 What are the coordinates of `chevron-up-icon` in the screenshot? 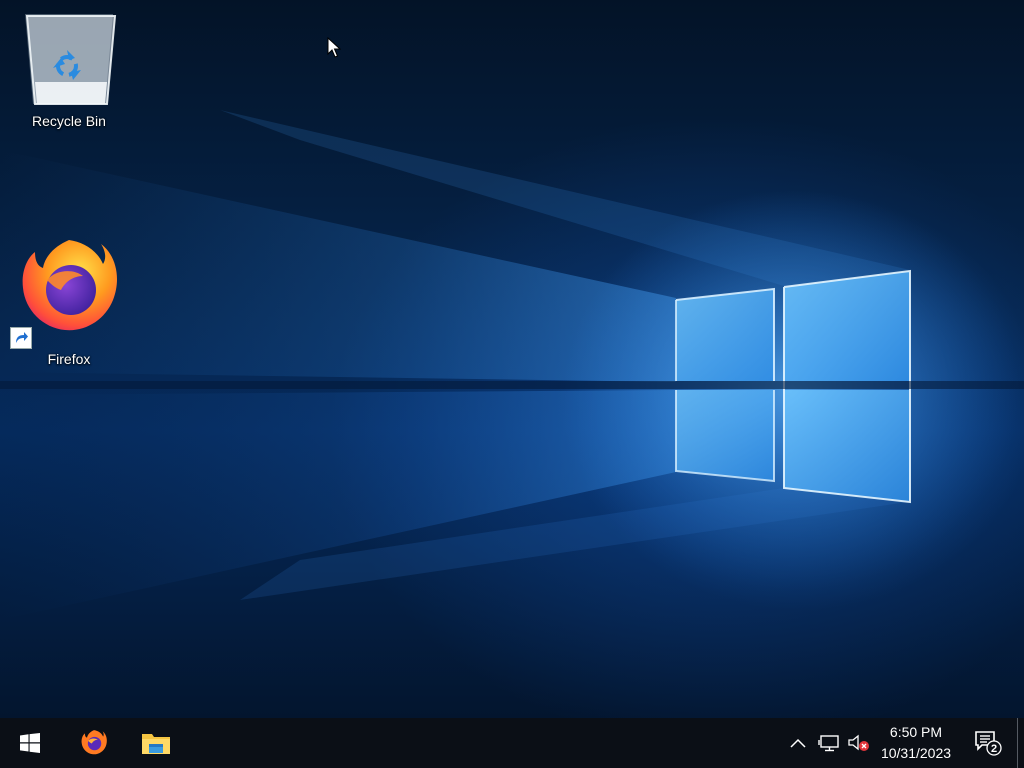 It's located at (798, 743).